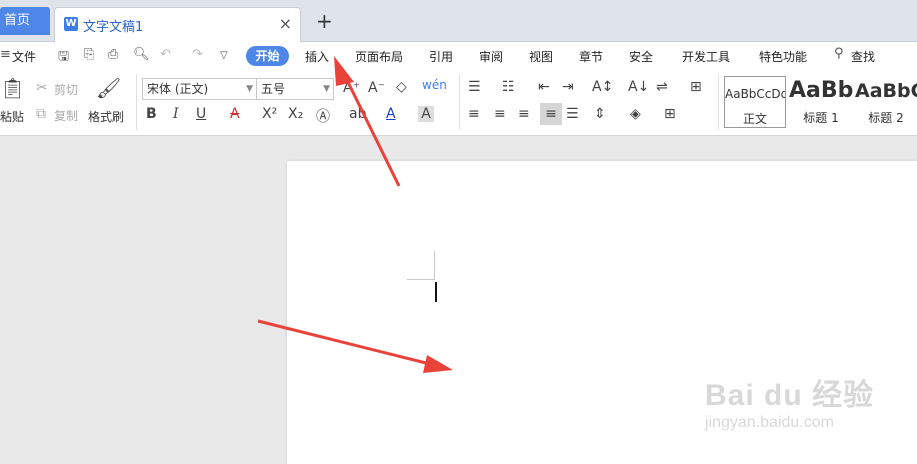 The width and height of the screenshot is (917, 464). I want to click on arrow-to-document-page, so click(355, 346).